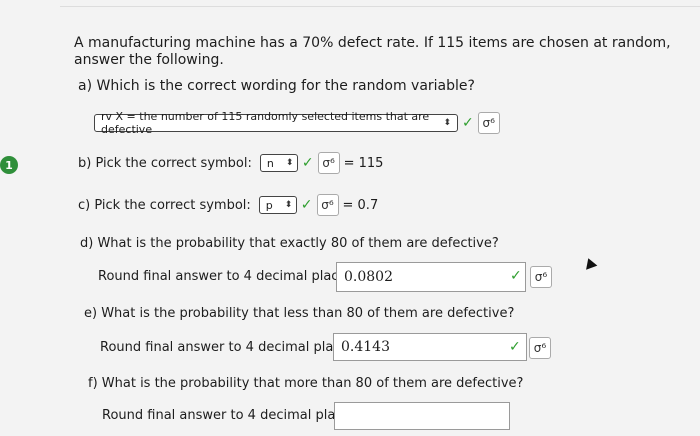 Image resolution: width=700 pixels, height=436 pixels. I want to click on part-c-select: p ⬍, so click(277, 205).